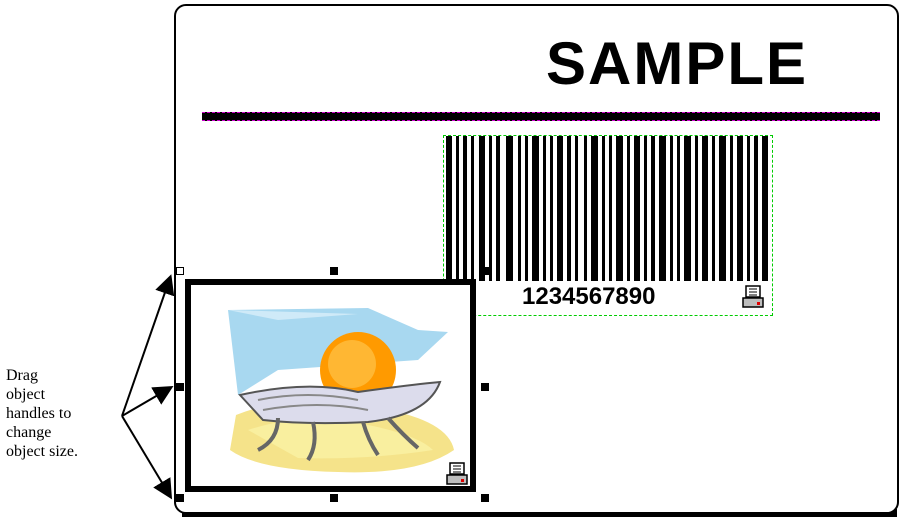 The image size is (901, 521). I want to click on pointer-arrows, so click(148, 387).